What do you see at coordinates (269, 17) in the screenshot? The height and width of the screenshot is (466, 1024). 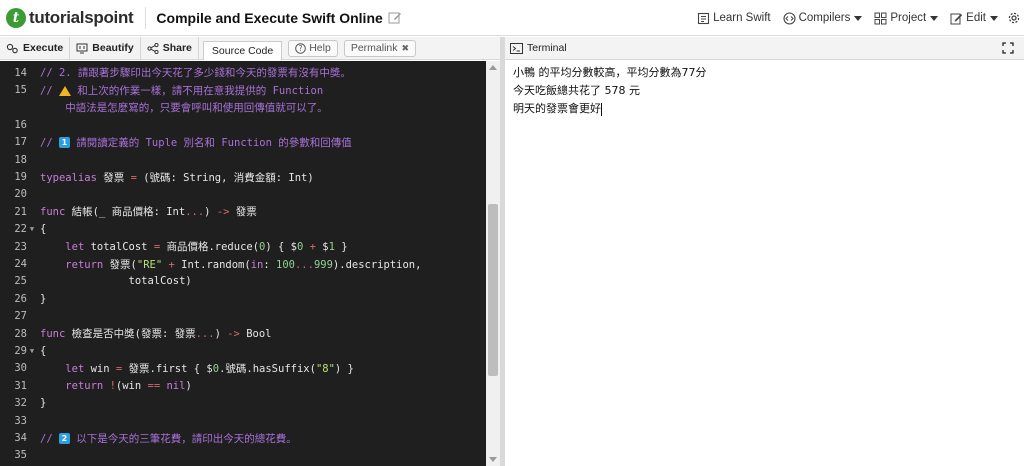 I see `page-title: Compile and Execute Swift Online` at bounding box center [269, 17].